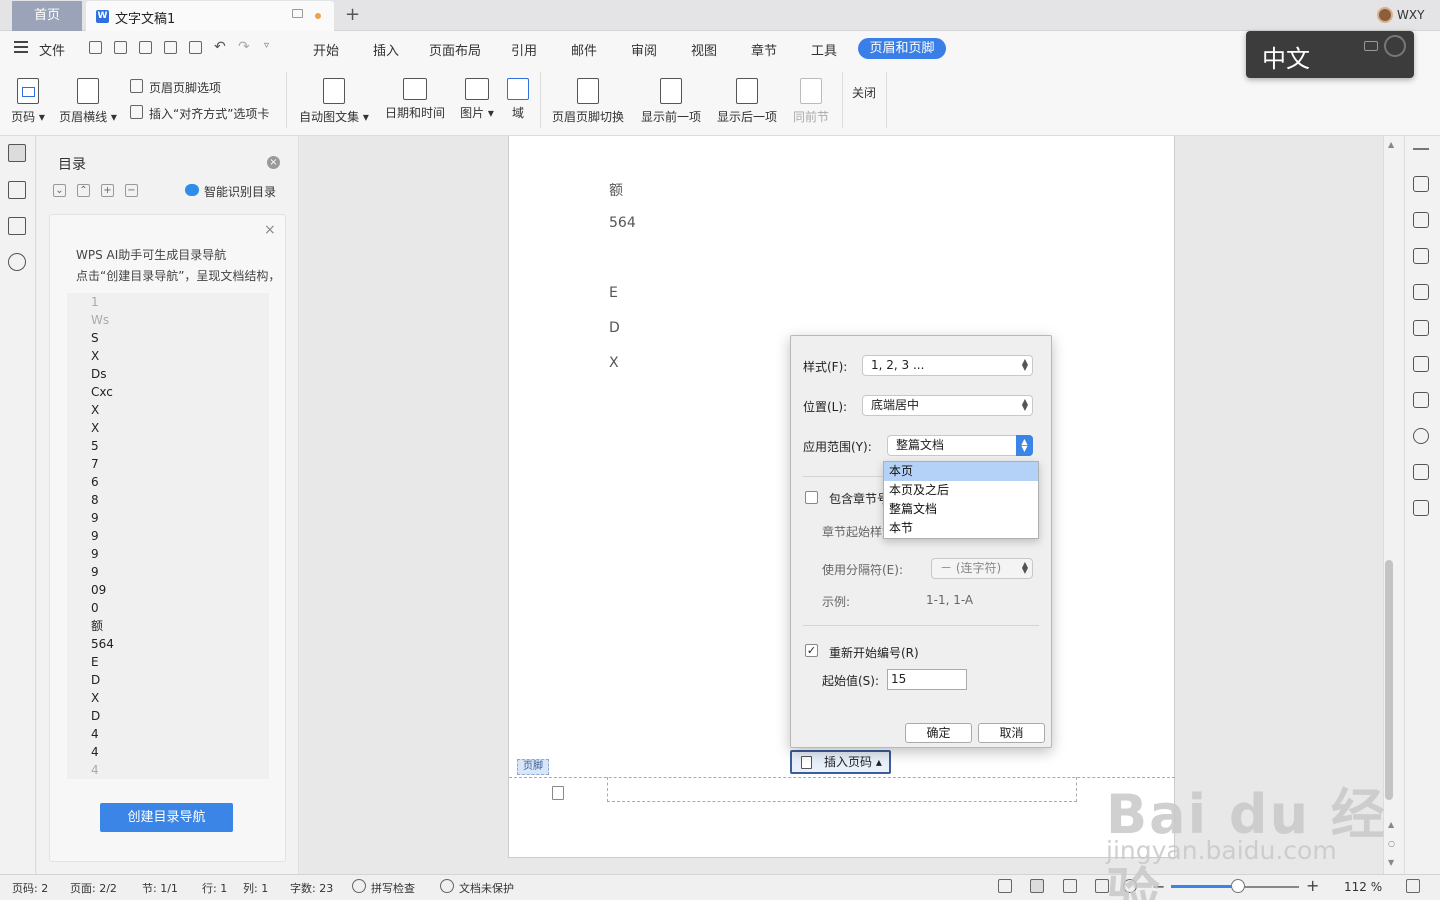 The image size is (1440, 900). Describe the element at coordinates (185, 87) in the screenshot. I see `hf-options-button: 页眉页脚选项` at that location.